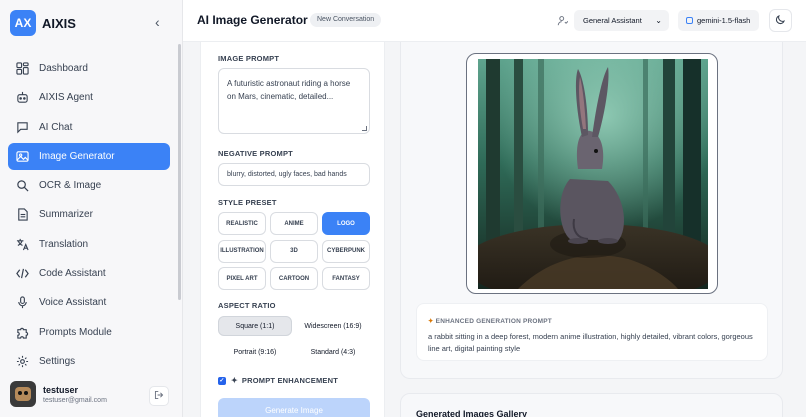 This screenshot has height=417, width=806. Describe the element at coordinates (249, 58) in the screenshot. I see `image-prompt-label: IMAGE PROMPT` at that location.